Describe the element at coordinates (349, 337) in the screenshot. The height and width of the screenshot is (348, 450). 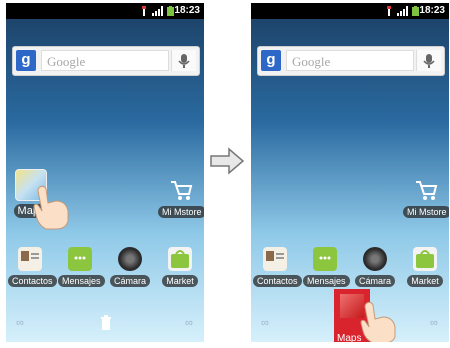
I see `dragged-maps-label: Maps` at that location.